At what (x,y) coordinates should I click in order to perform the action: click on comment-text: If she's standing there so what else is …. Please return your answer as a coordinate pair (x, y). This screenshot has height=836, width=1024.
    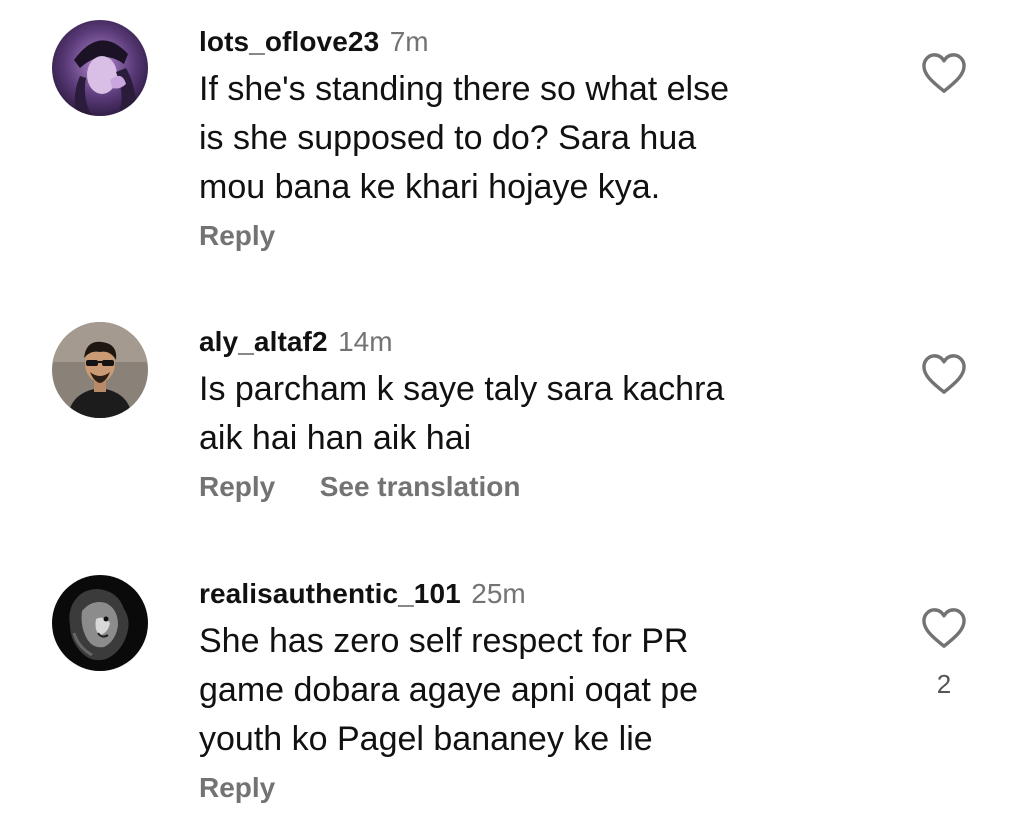
    Looking at the image, I should click on (464, 138).